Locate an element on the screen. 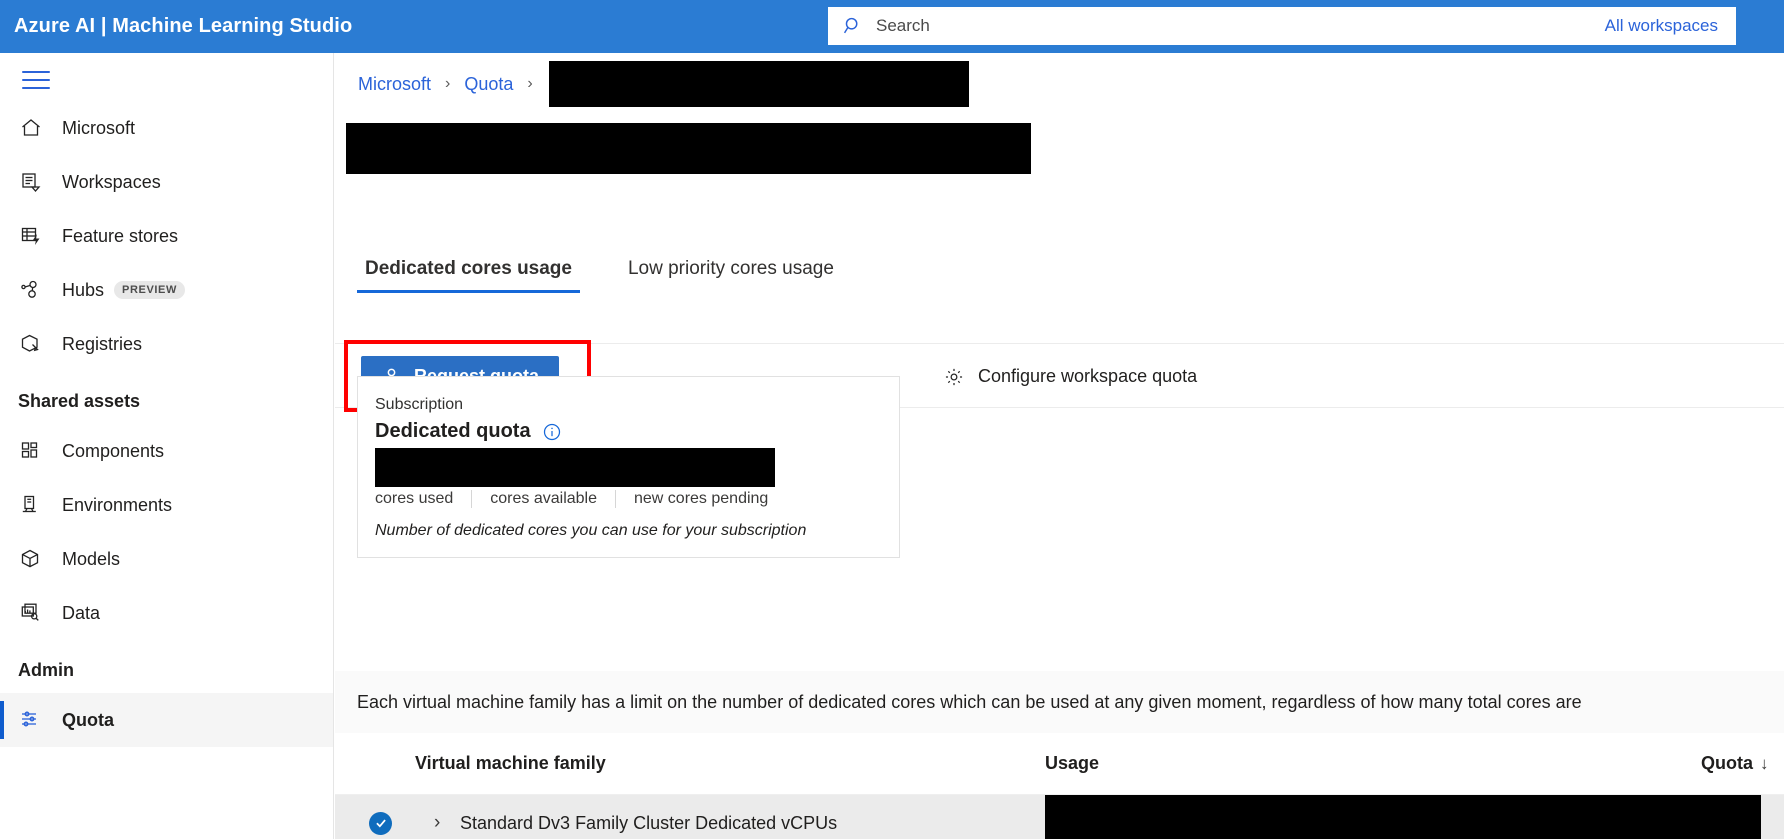 This screenshot has width=1784, height=839. sidebar-item-label: Hubs is located at coordinates (83, 289).